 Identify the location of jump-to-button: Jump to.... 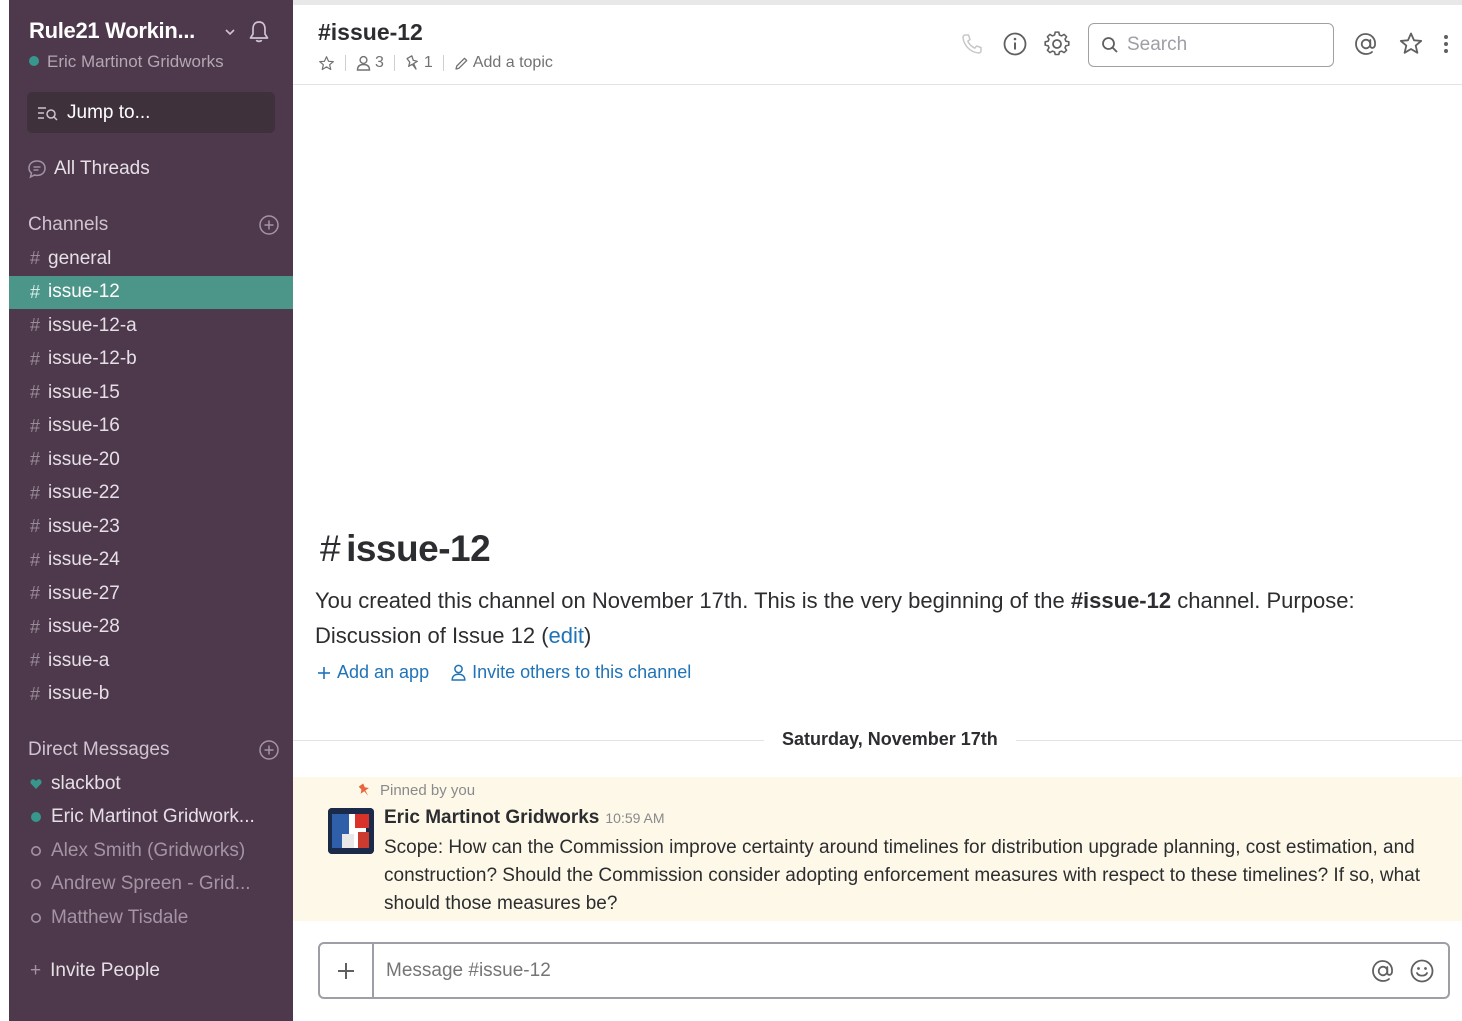
(151, 112).